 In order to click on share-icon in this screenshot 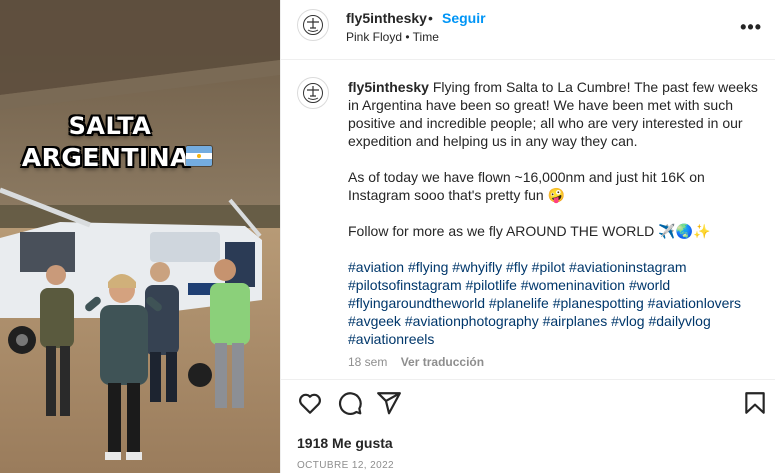, I will do `click(389, 403)`.